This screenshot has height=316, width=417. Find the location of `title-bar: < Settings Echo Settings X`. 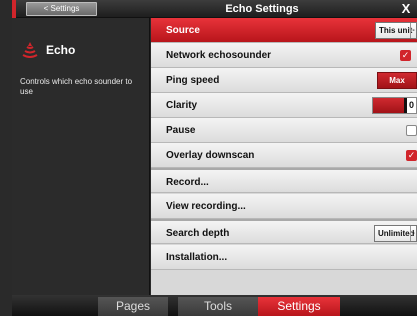

title-bar: < Settings Echo Settings X is located at coordinates (214, 9).